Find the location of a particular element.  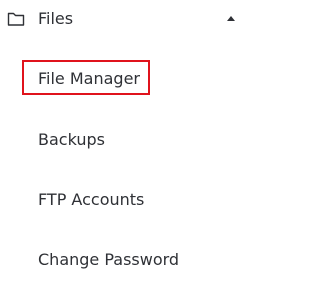

menu-item-label: Backups is located at coordinates (71, 139).